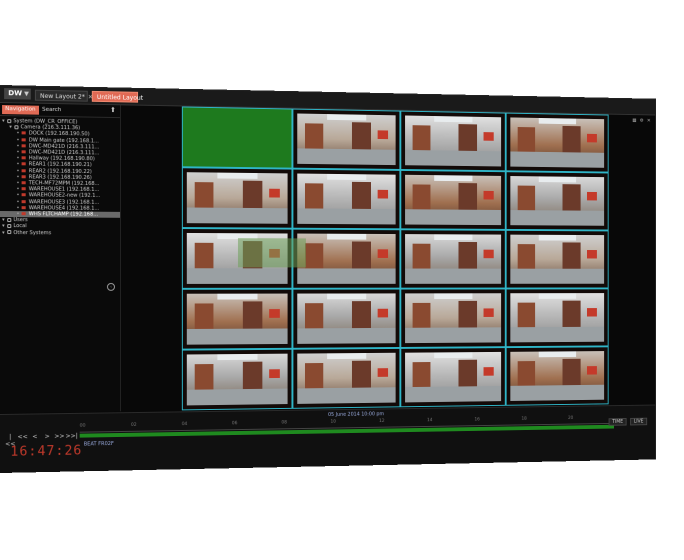 This screenshot has width=684, height=560. I want to click on tree-folder-item: ▾ Other Systems, so click(60, 233).